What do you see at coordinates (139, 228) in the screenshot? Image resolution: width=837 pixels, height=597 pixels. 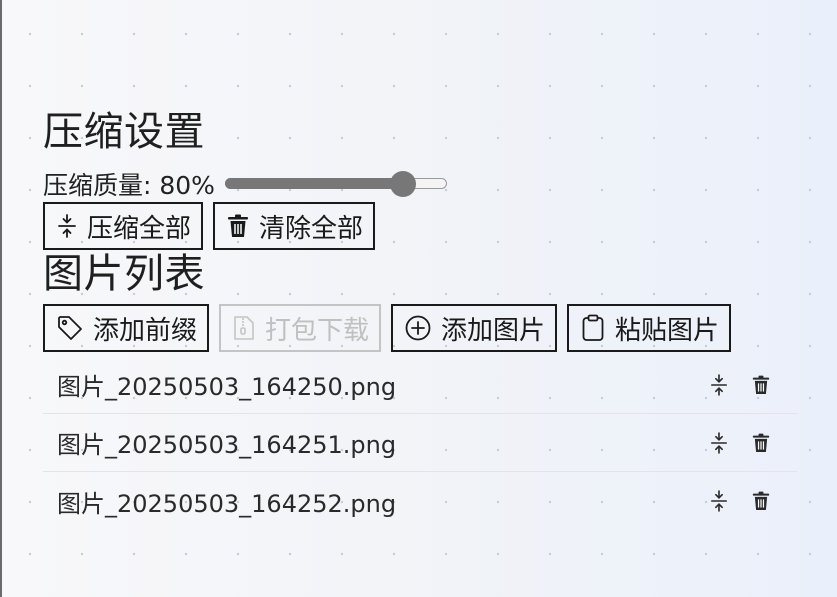 I see `compress-all-label: 压缩全部` at bounding box center [139, 228].